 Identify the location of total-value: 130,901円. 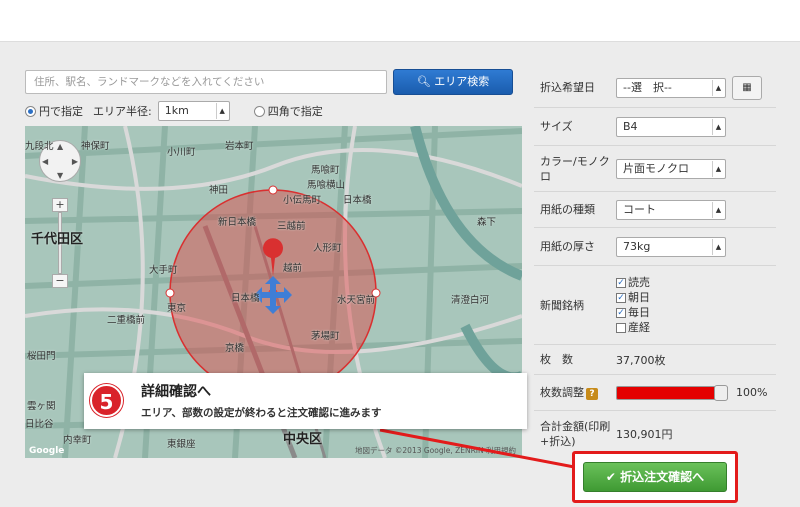
(644, 434).